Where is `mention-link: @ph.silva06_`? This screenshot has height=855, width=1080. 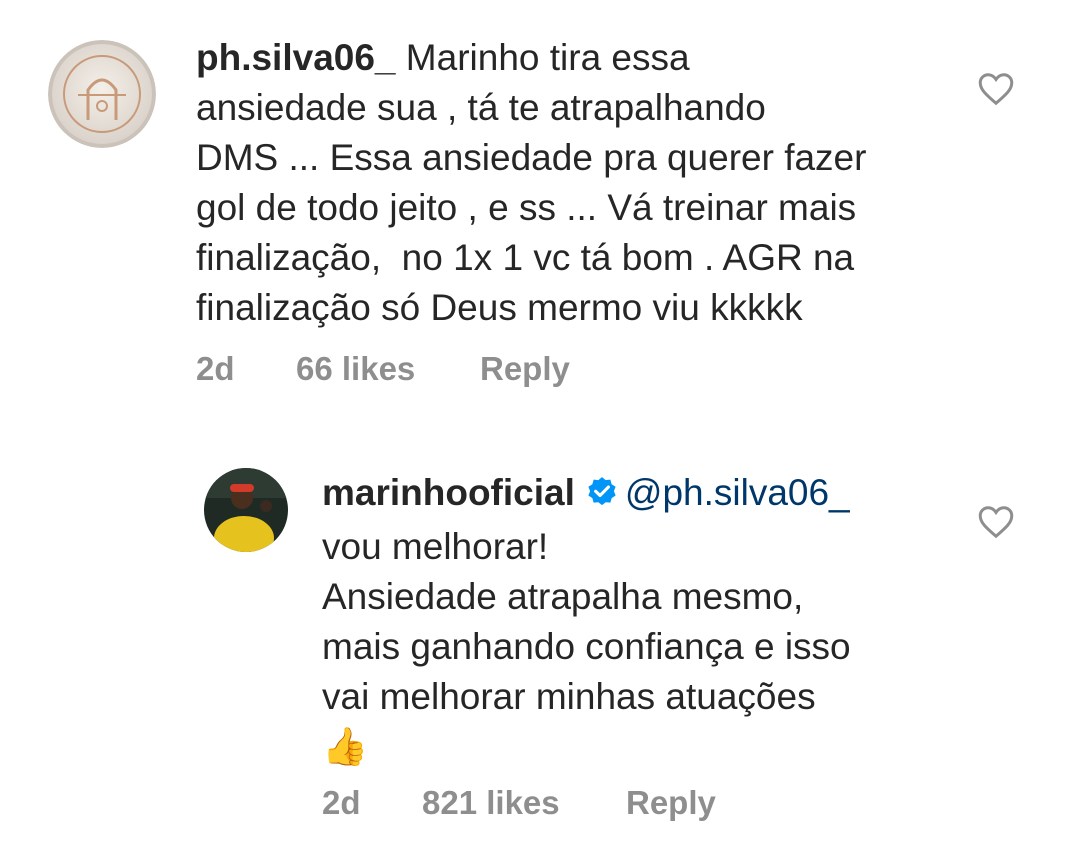 mention-link: @ph.silva06_ is located at coordinates (737, 492).